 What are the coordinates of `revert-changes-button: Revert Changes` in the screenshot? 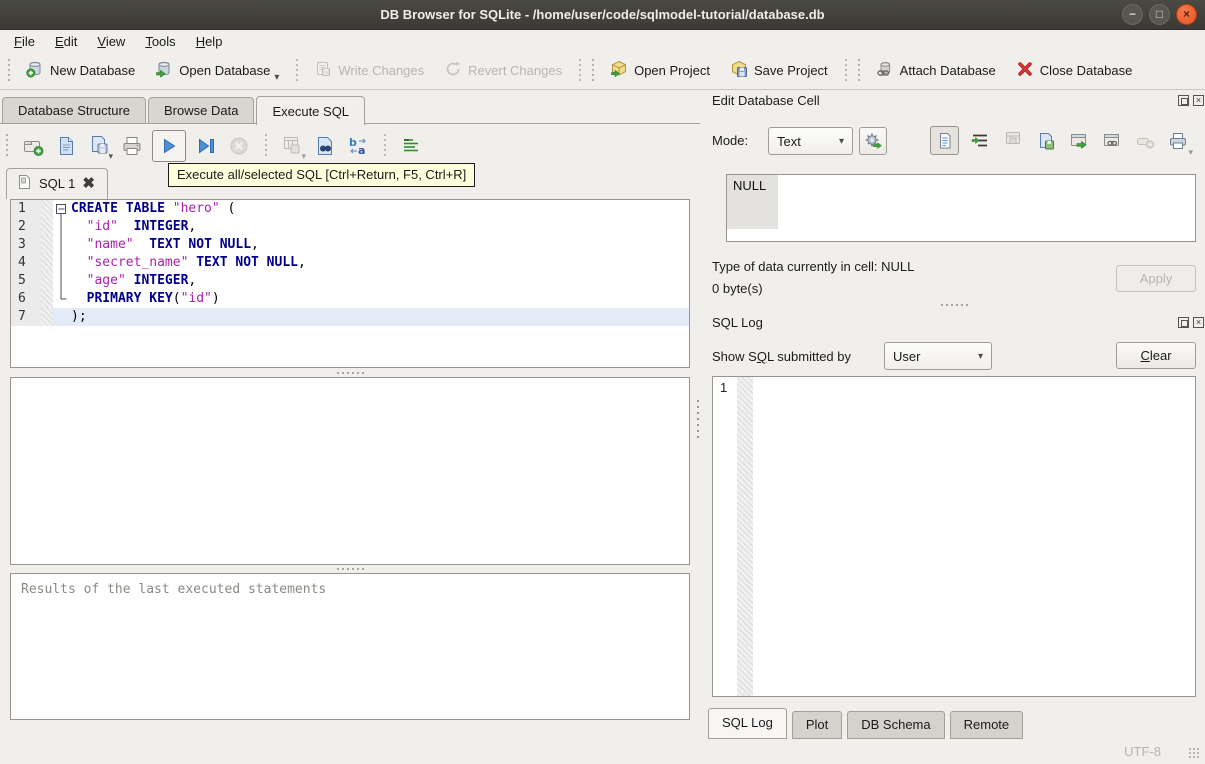 It's located at (503, 70).